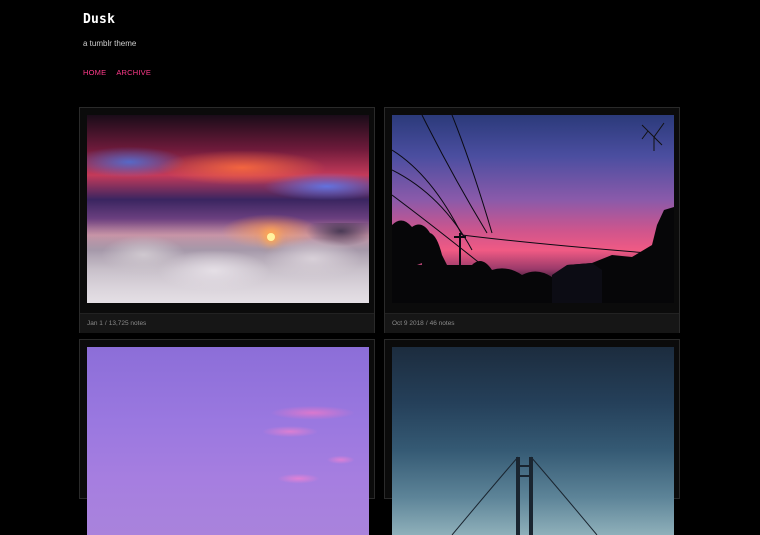 This screenshot has width=760, height=535. What do you see at coordinates (110, 43) in the screenshot?
I see `blog-description: a tumblr theme` at bounding box center [110, 43].